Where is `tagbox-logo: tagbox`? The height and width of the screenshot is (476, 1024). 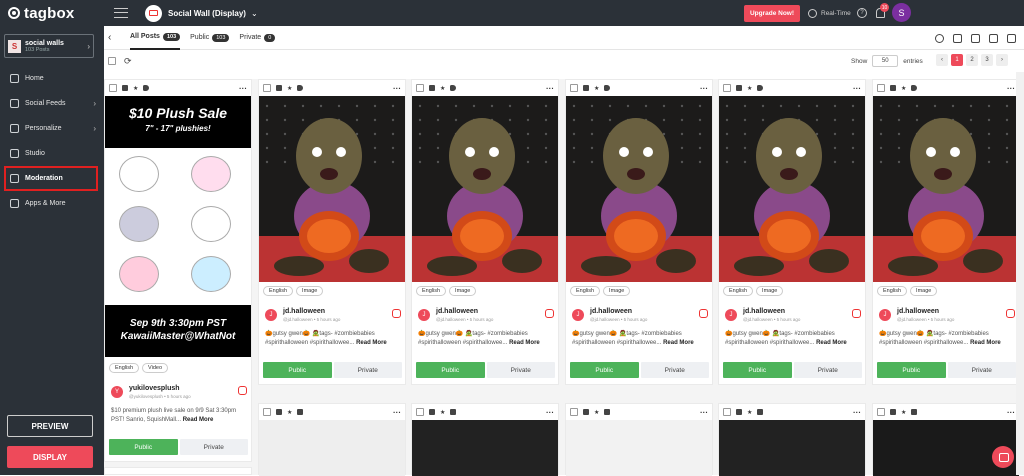
tagbox-logo: tagbox is located at coordinates (52, 13).